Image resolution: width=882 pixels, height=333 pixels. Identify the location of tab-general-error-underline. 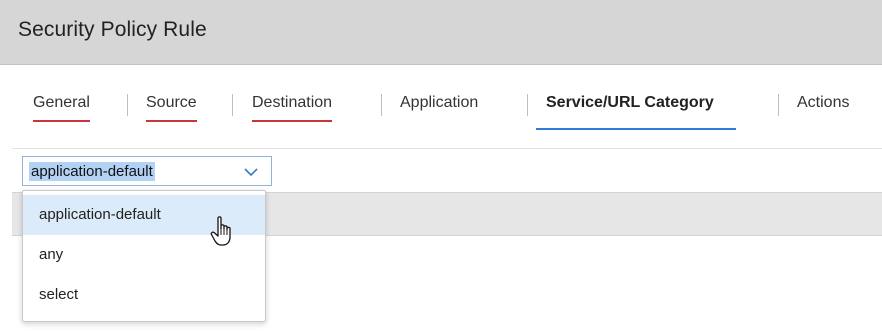
(61, 121).